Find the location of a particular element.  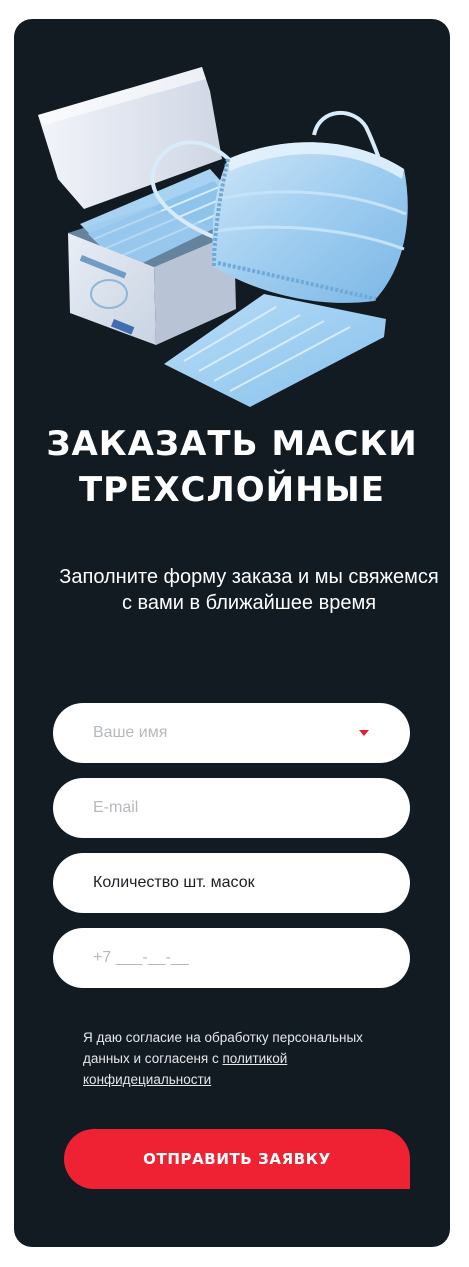

email-field: E-mail is located at coordinates (231, 808).